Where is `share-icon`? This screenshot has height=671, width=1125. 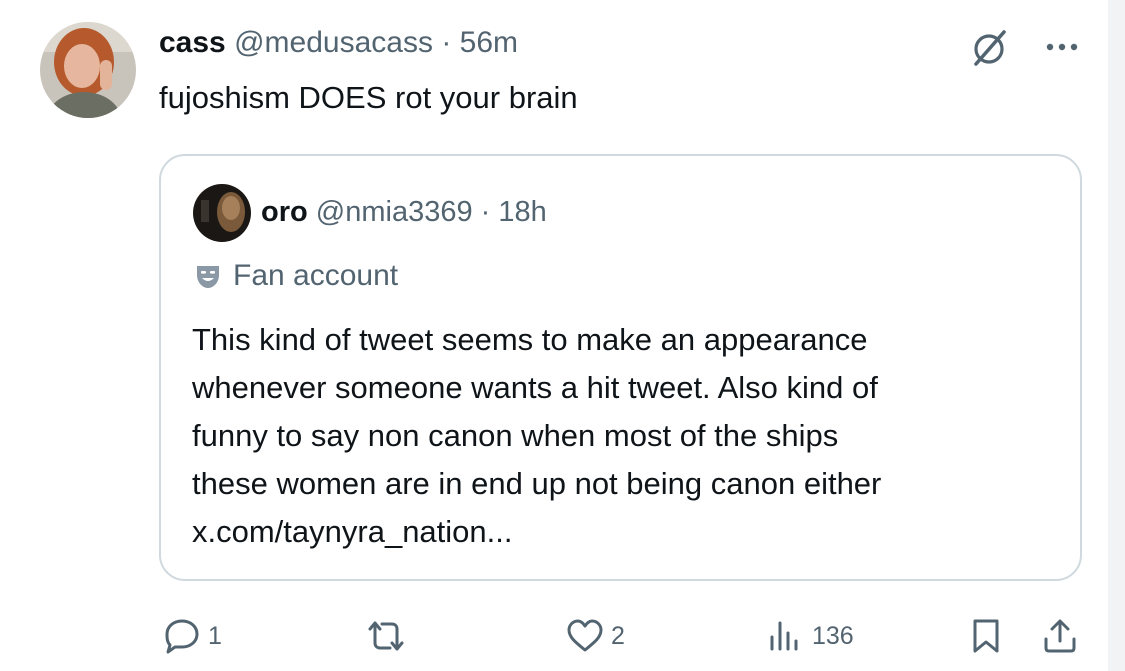 share-icon is located at coordinates (1060, 636).